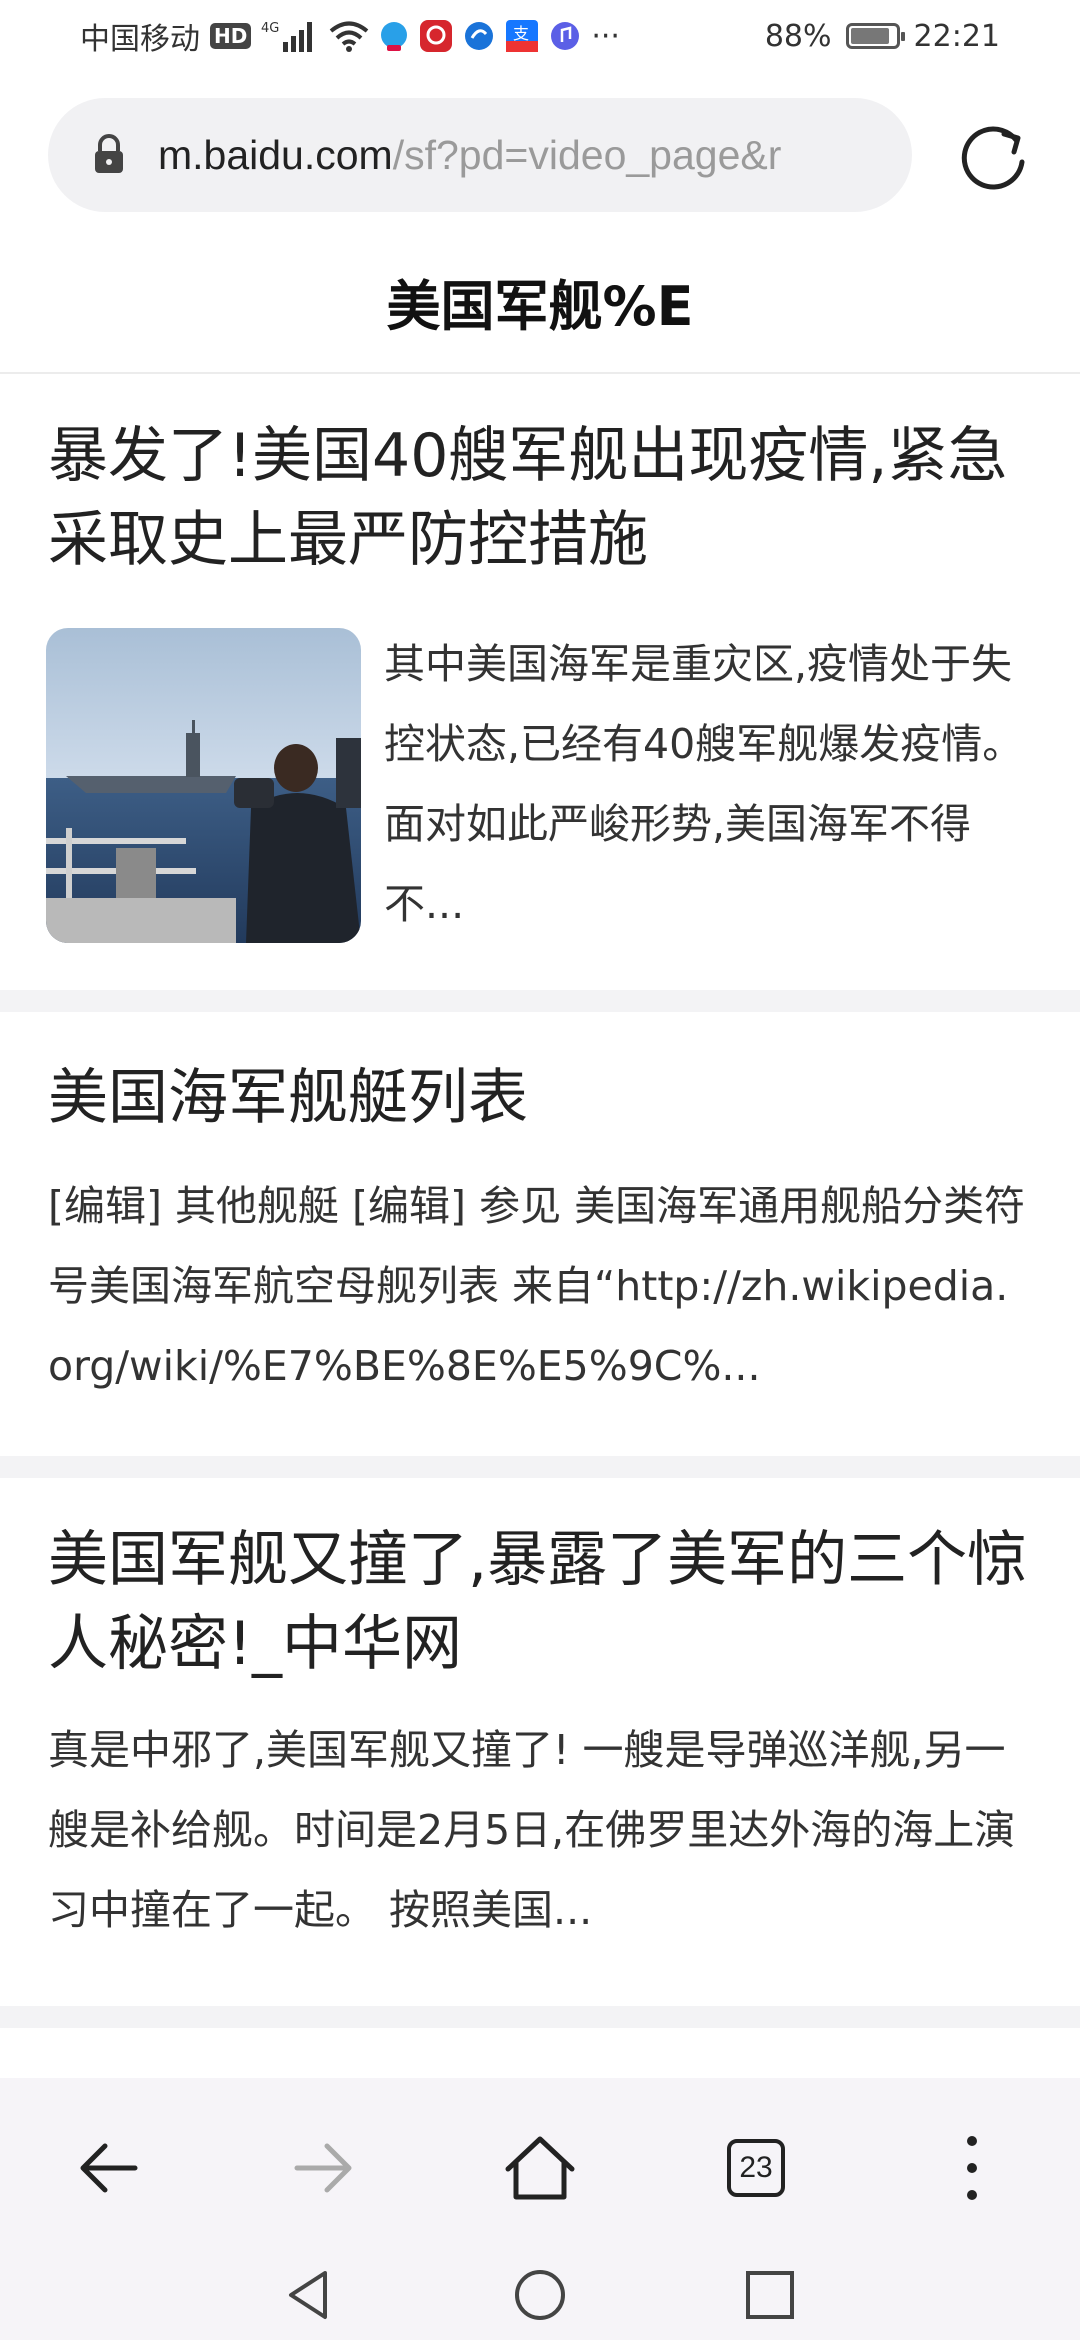 This screenshot has height=2340, width=1080. Describe the element at coordinates (540, 306) in the screenshot. I see `page-title: 美国军舰%E` at that location.